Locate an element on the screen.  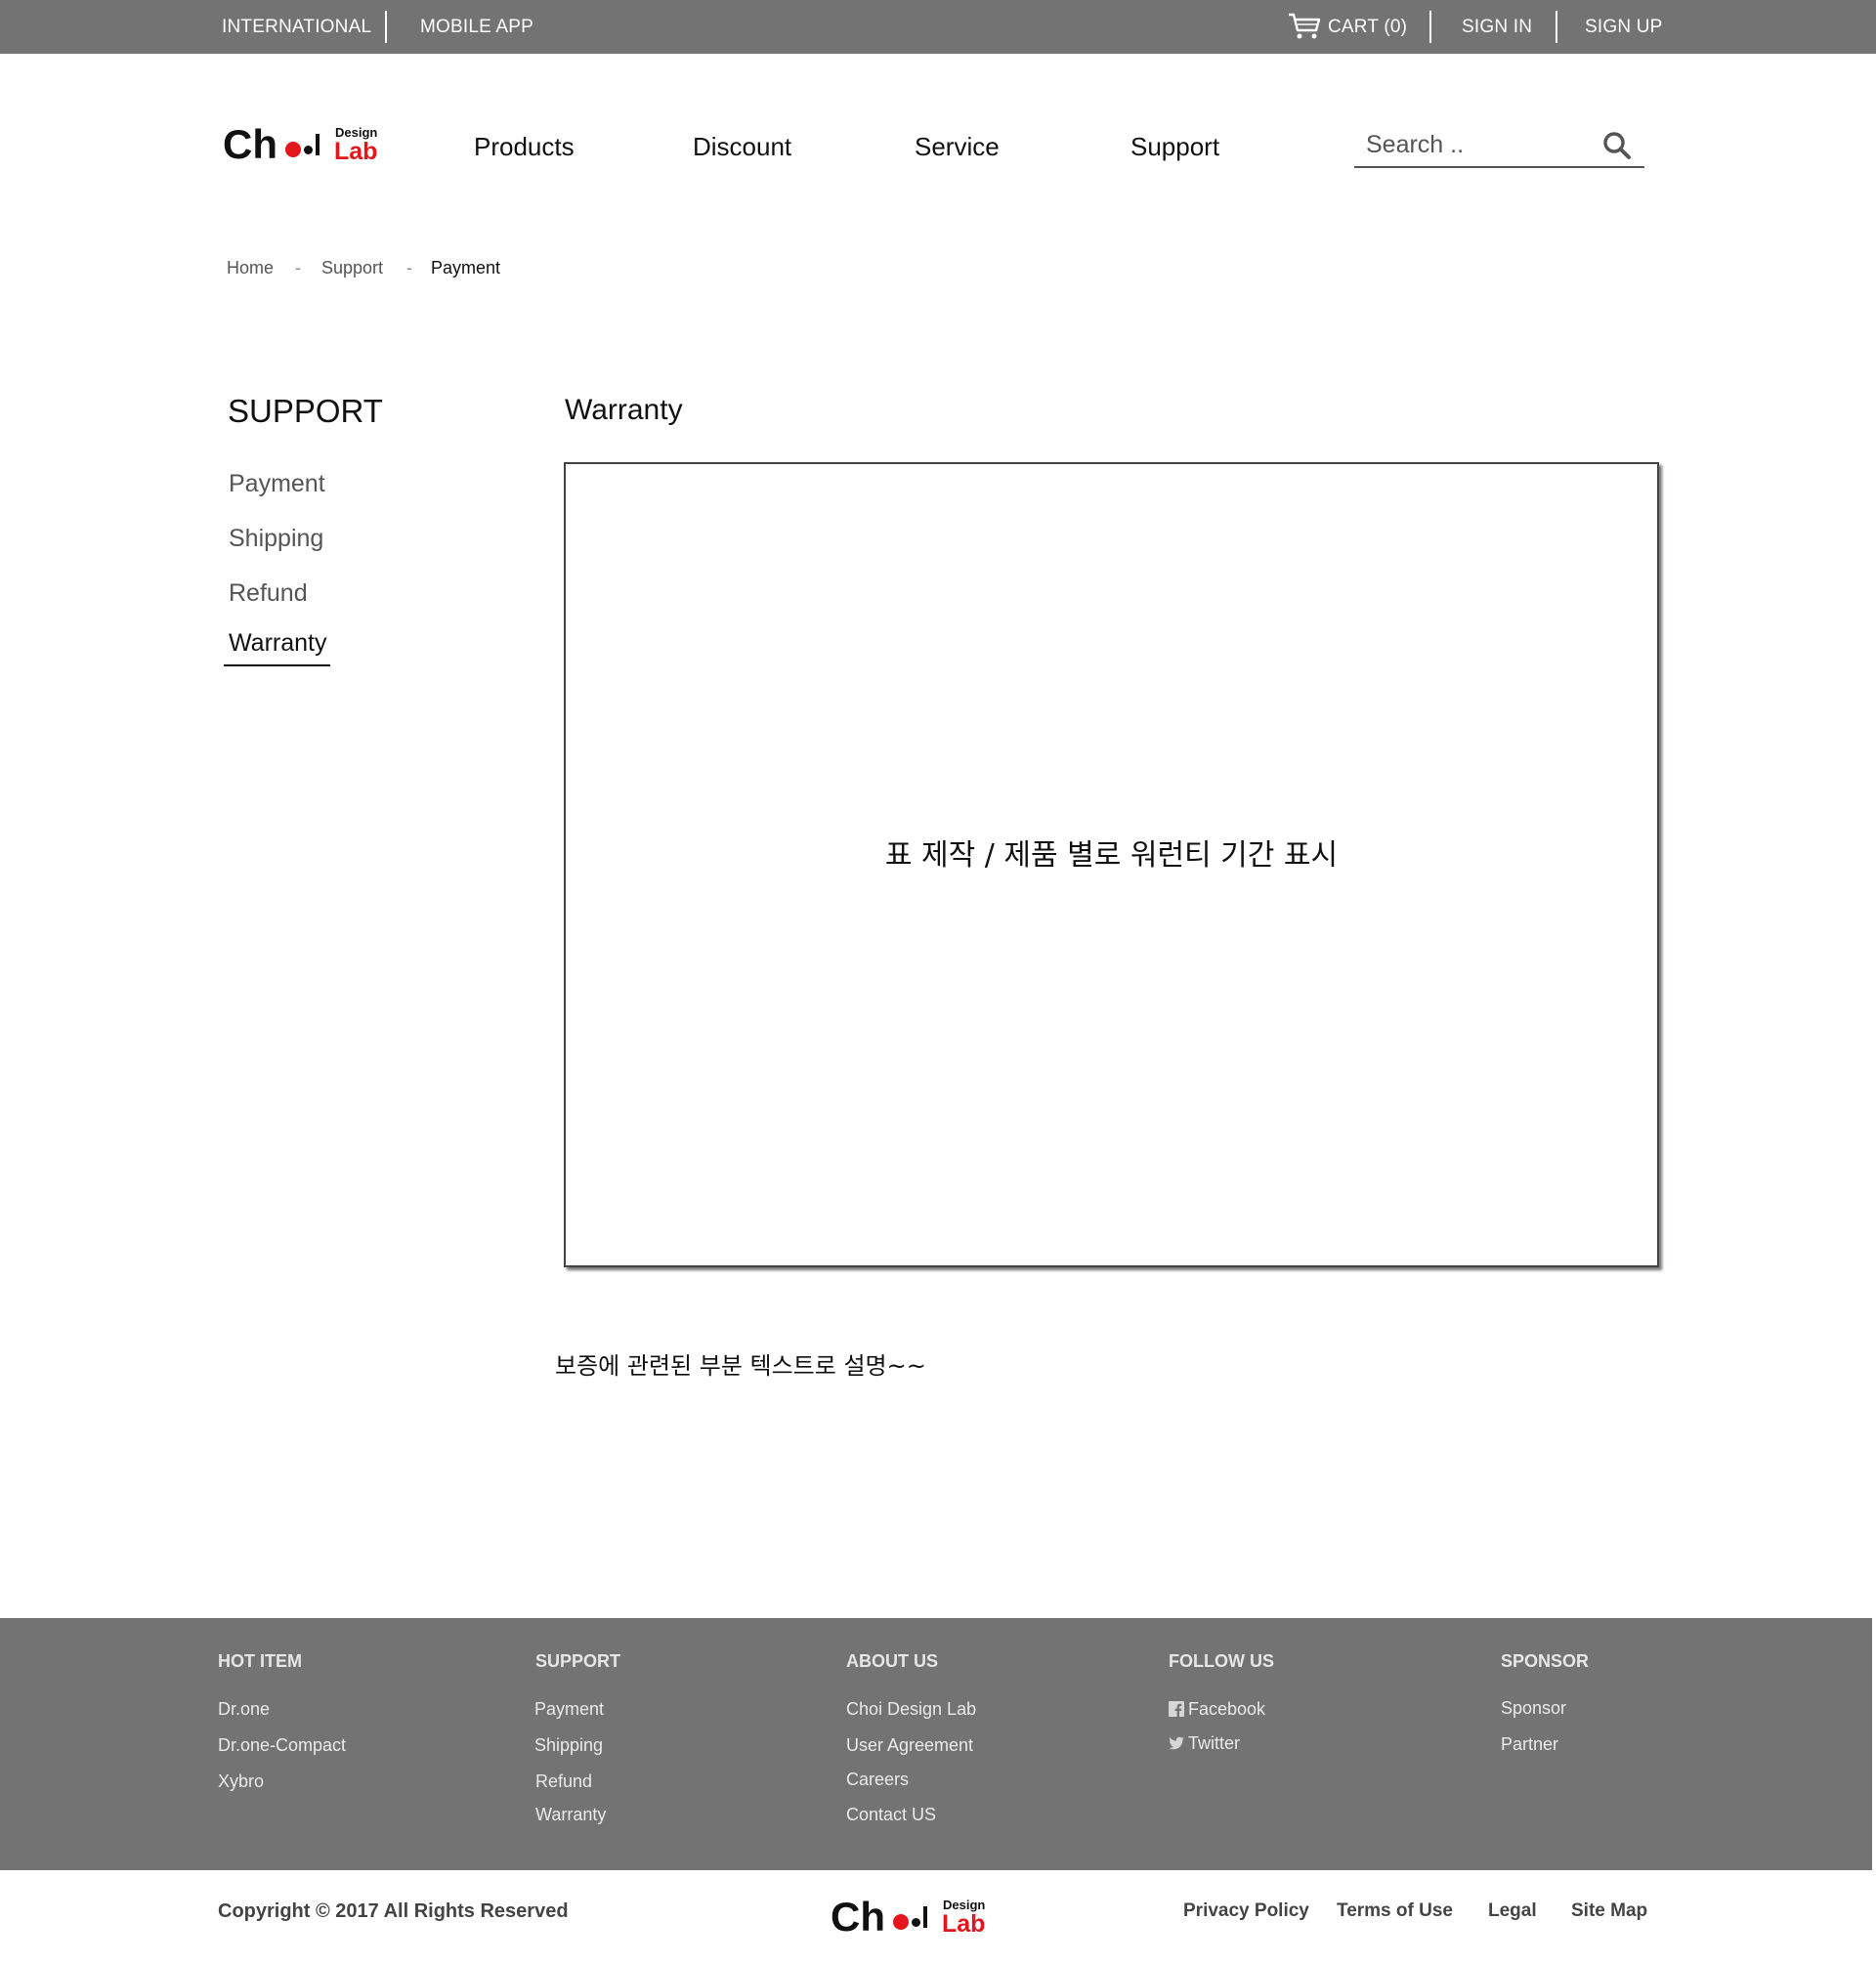
privacy-policy-link: Privacy Policy is located at coordinates (1246, 1911).